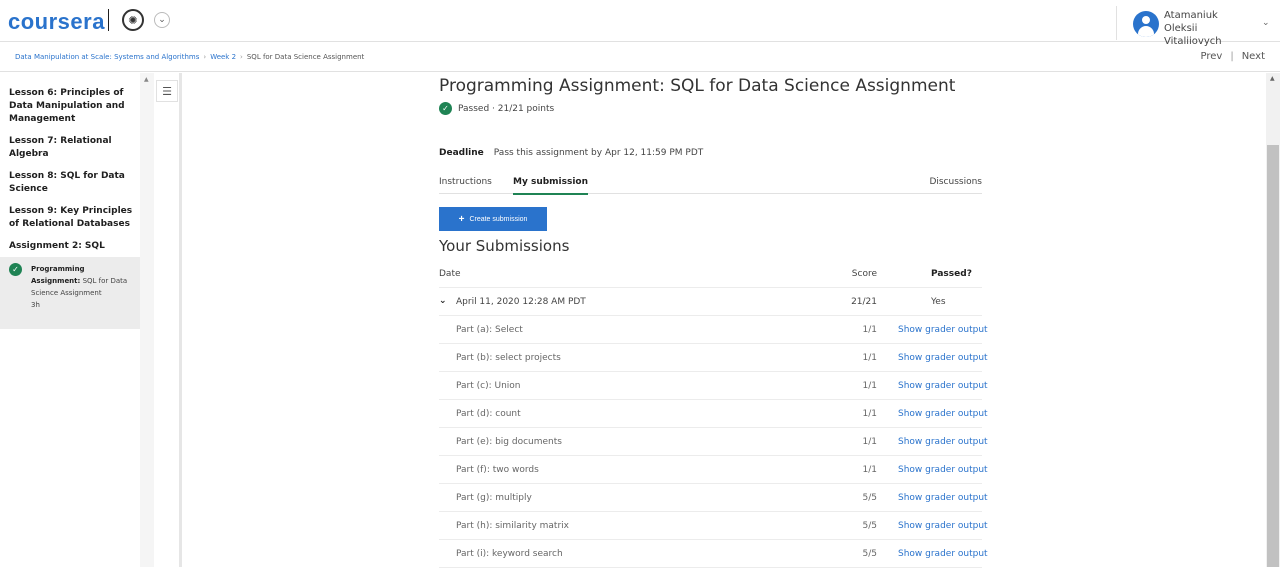 This screenshot has height=568, width=1280. Describe the element at coordinates (133, 20) in the screenshot. I see `university-seal-icon: ✺` at that location.